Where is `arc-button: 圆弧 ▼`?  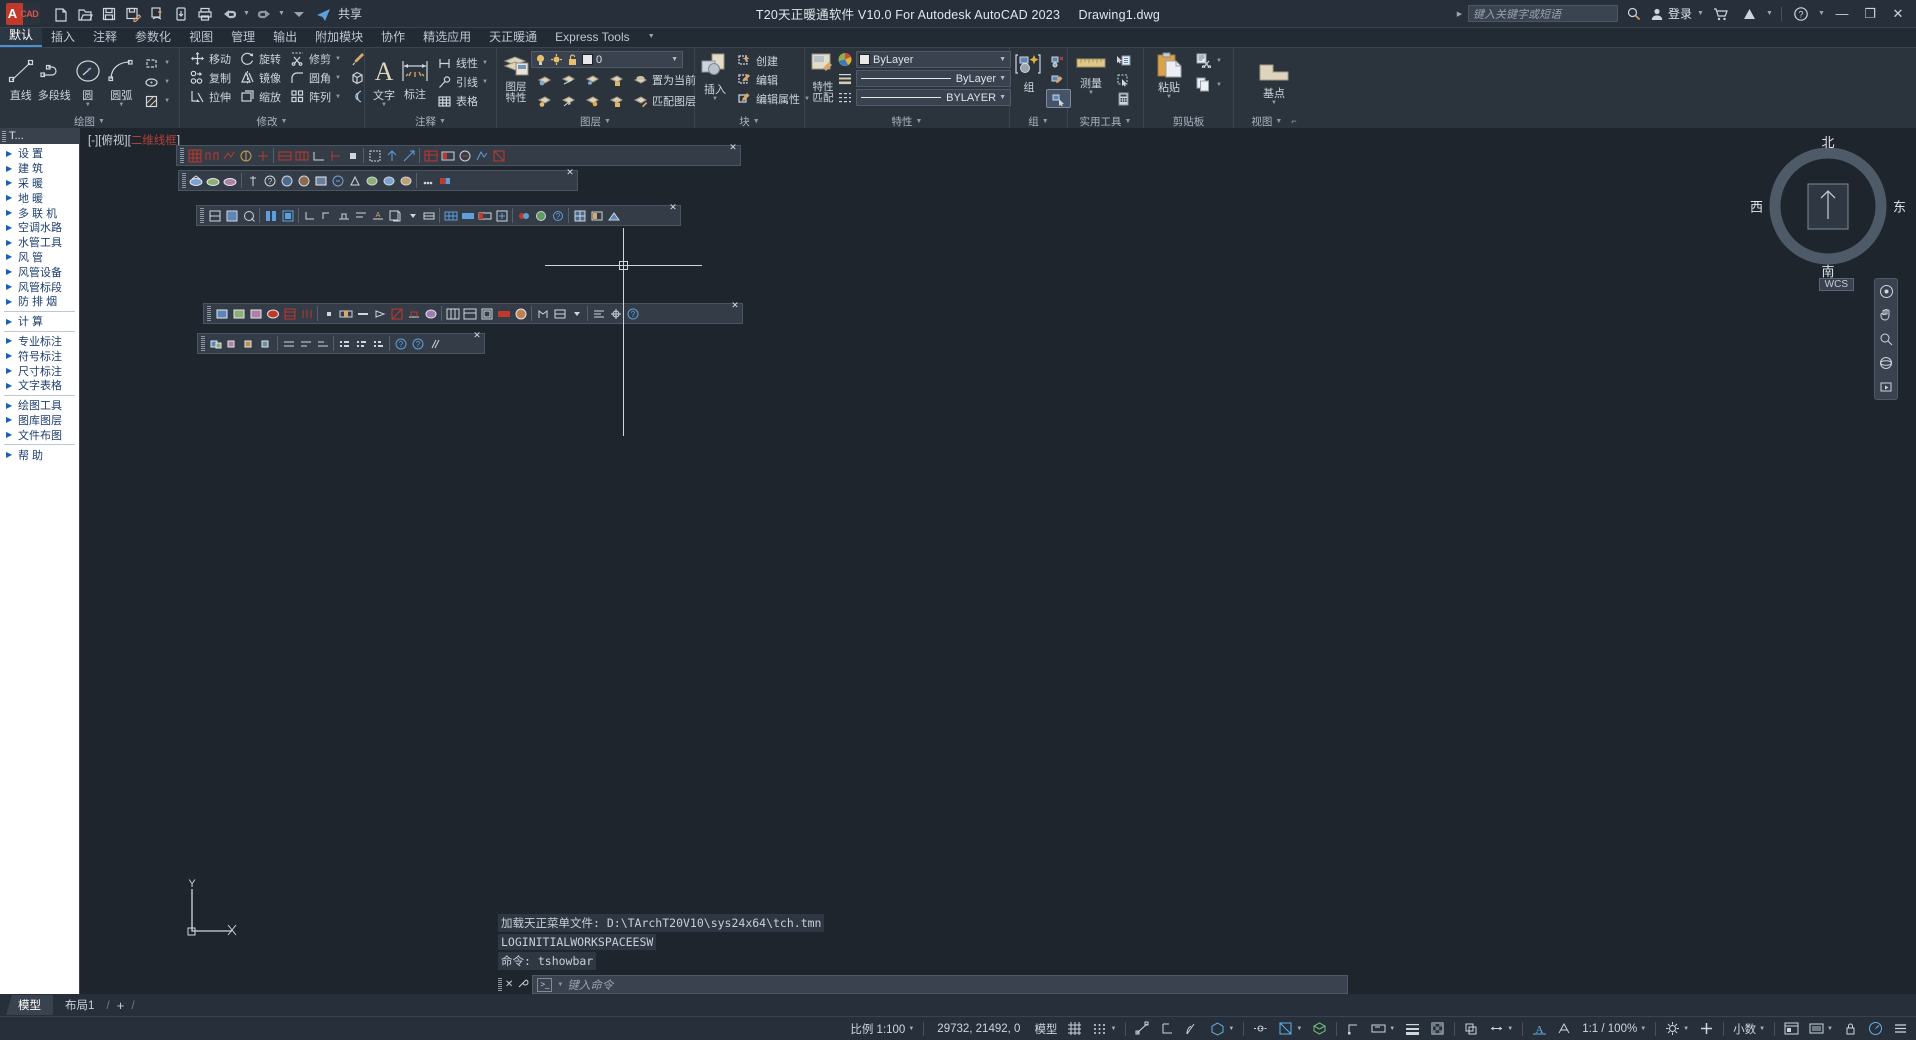 arc-button: 圆弧 ▼ is located at coordinates (122, 82).